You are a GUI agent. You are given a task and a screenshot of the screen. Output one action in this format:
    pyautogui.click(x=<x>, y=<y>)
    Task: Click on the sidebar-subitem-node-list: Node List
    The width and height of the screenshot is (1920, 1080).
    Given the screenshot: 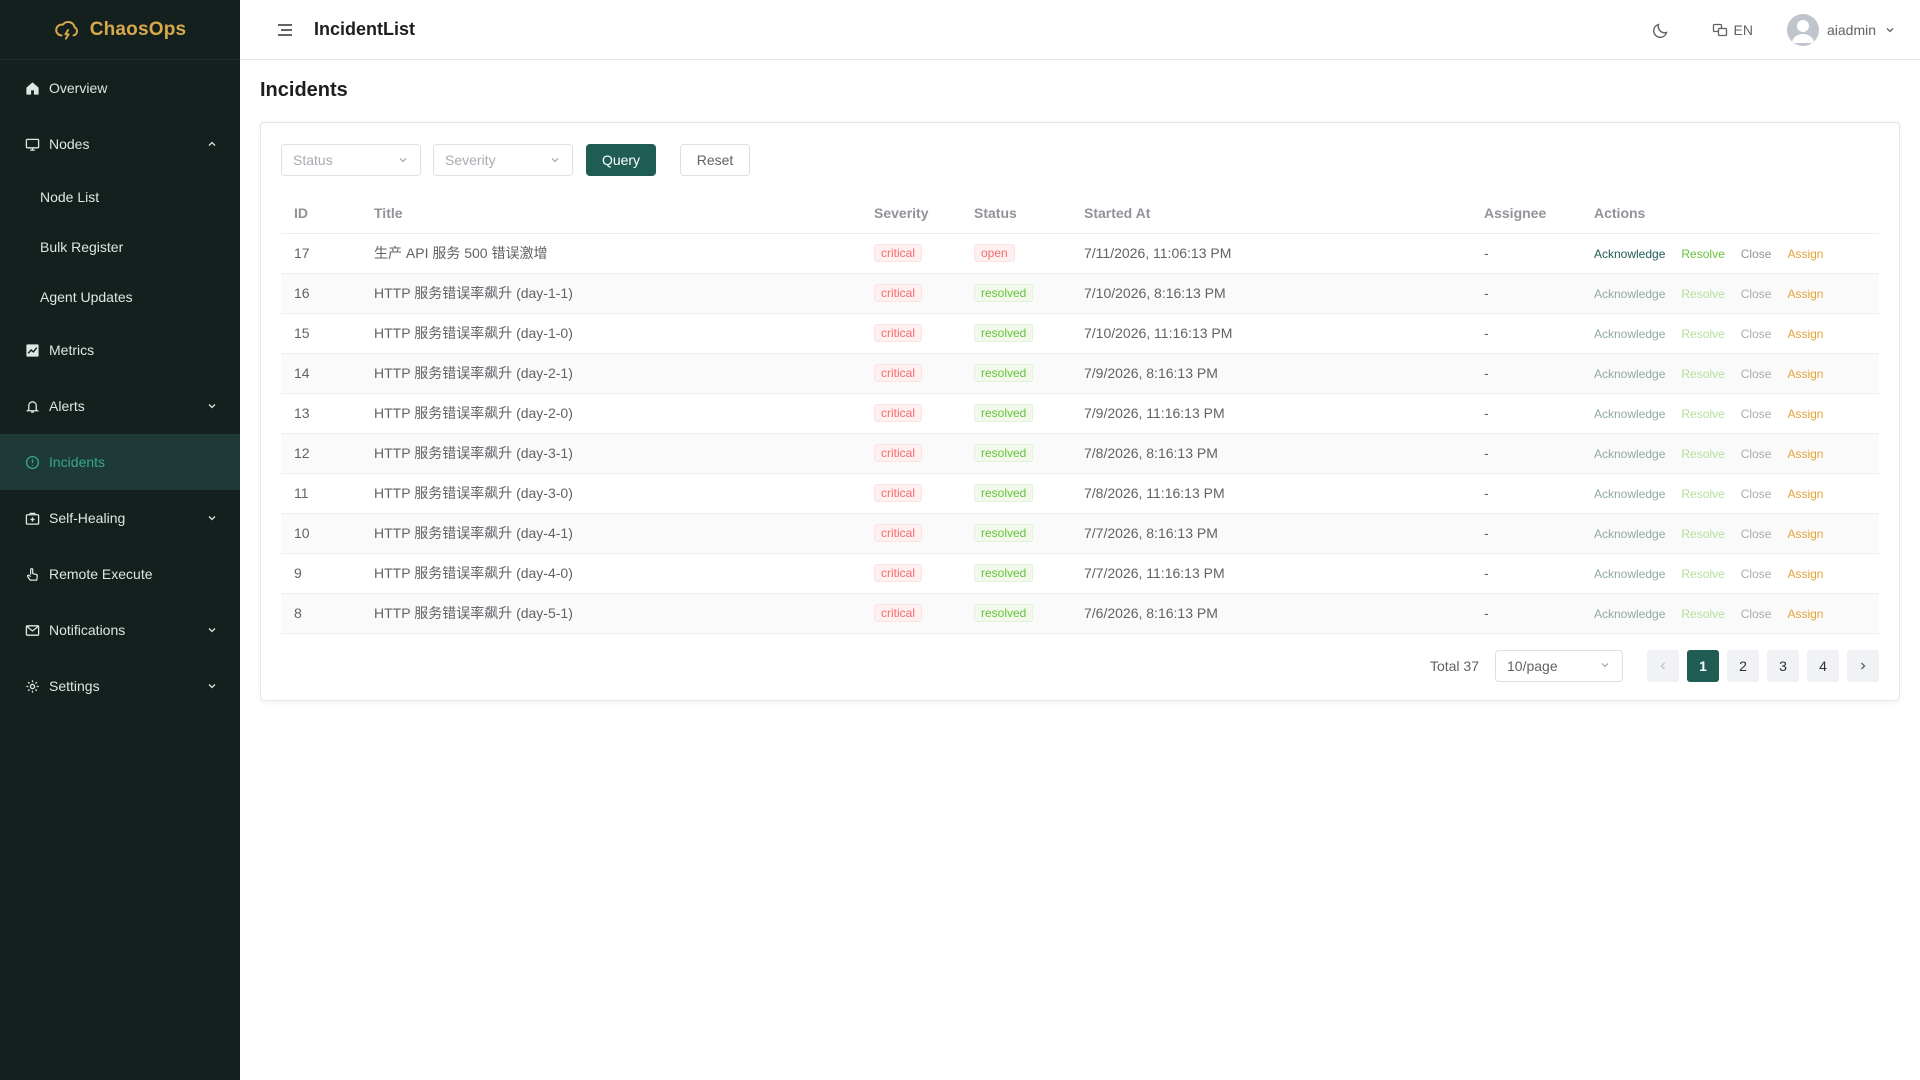 What is the action you would take?
    pyautogui.click(x=120, y=197)
    